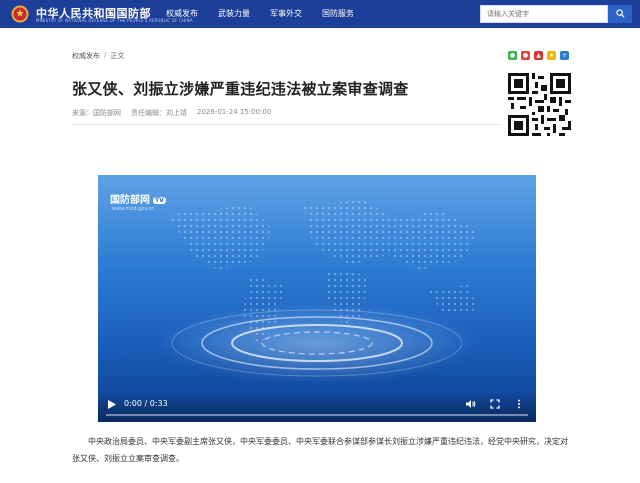 This screenshot has height=483, width=640. What do you see at coordinates (133, 209) in the screenshot?
I see `video-logo-url: www.mod.gov.cn` at bounding box center [133, 209].